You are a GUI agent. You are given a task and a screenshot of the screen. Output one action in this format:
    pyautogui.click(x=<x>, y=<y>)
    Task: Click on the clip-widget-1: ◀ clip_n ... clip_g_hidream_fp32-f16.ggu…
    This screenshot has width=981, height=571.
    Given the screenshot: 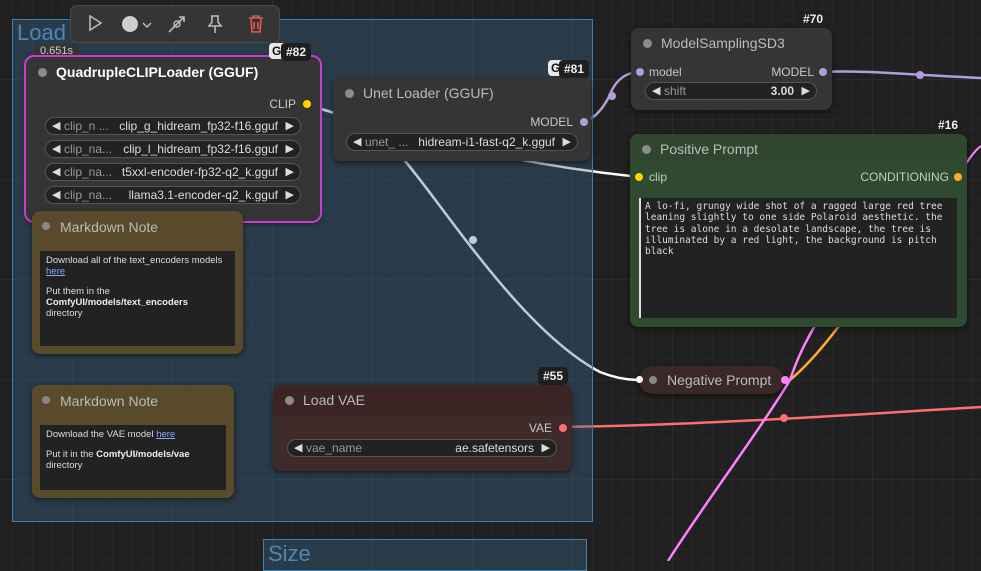 What is the action you would take?
    pyautogui.click(x=173, y=126)
    